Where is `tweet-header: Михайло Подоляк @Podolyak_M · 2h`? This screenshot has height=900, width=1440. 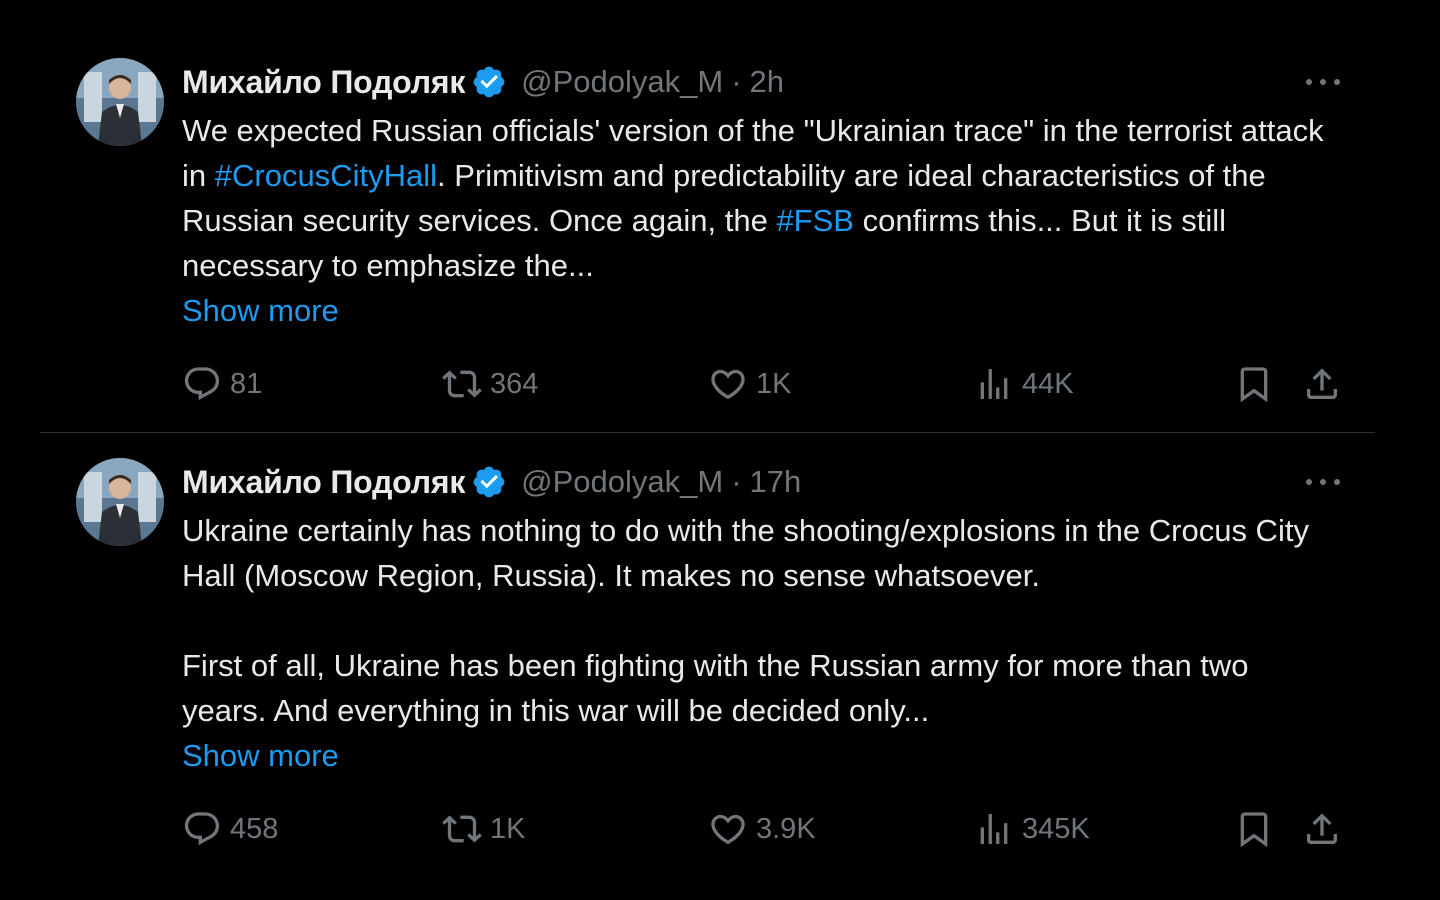 tweet-header: Михайло Подоляк @Podolyak_M · 2h is located at coordinates (483, 82).